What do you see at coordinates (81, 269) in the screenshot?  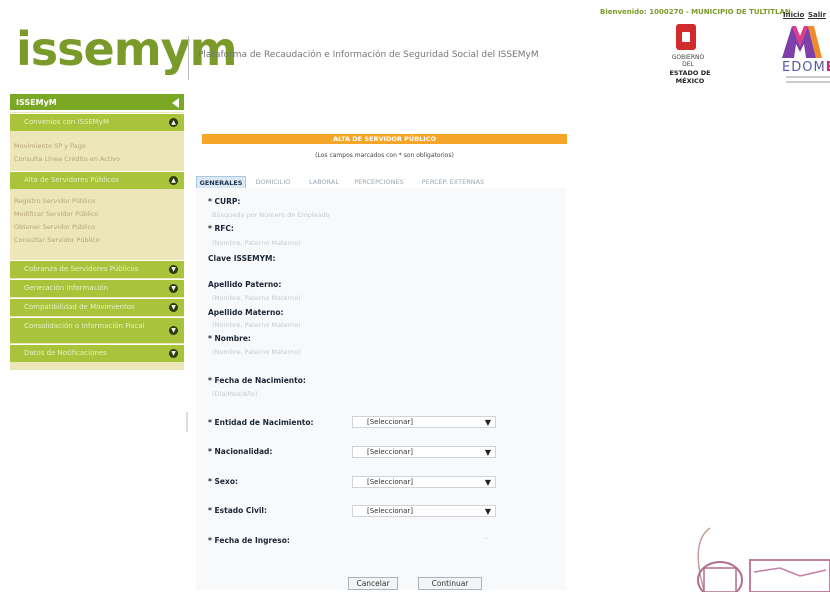 I see `sidebar-group-label: Cobranza de Servidores Públicos` at bounding box center [81, 269].